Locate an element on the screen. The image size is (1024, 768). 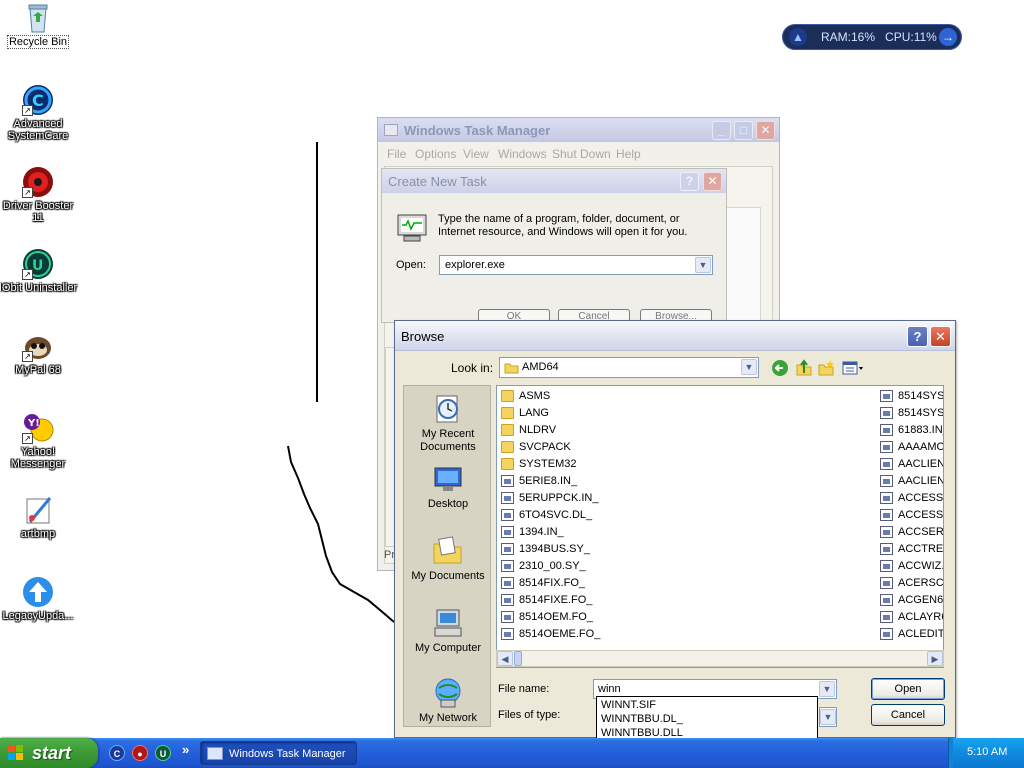
place-my-recent-documents: My Recent Documents is located at coordinates (448, 423).